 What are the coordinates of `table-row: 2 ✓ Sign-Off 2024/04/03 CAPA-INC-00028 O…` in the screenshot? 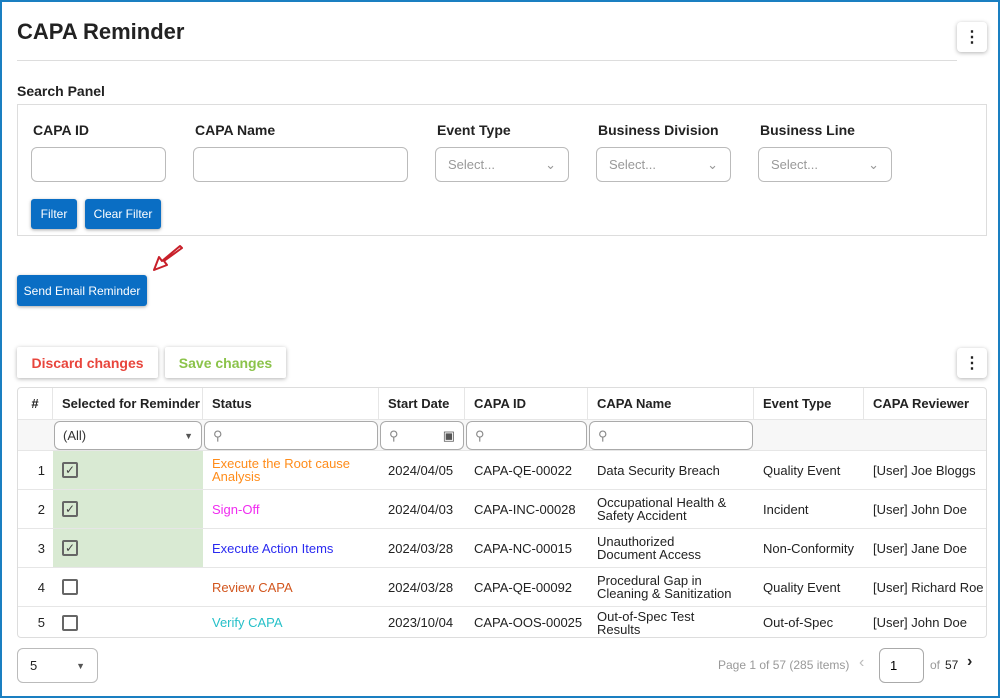 It's located at (502, 509).